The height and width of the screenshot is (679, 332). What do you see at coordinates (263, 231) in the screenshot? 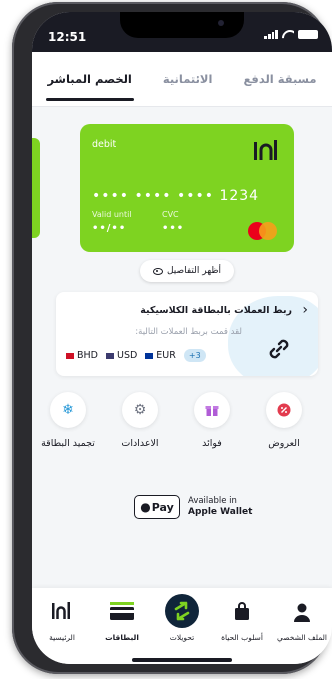
I see `mastercard-logo-icon` at bounding box center [263, 231].